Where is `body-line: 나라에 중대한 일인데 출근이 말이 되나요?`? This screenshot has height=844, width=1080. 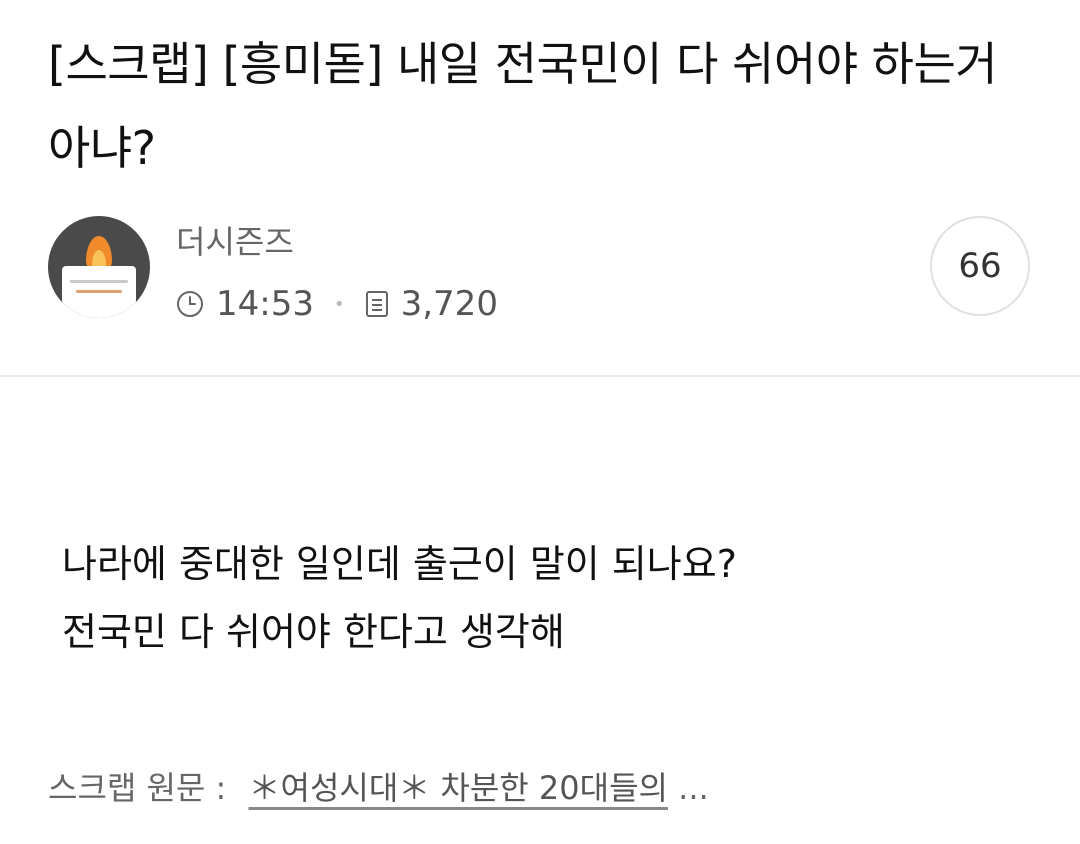
body-line: 나라에 중대한 일인데 출근이 말이 되나요? is located at coordinates (399, 564).